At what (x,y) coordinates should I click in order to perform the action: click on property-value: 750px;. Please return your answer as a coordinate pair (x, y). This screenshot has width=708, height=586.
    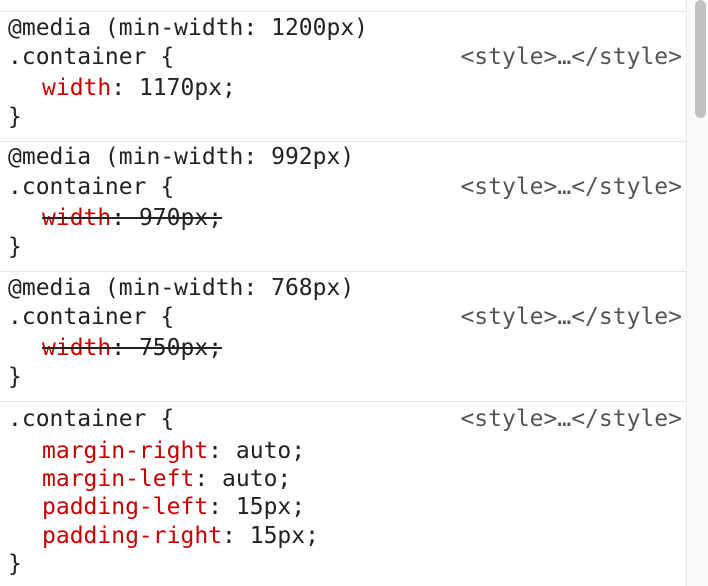
    Looking at the image, I should click on (180, 348).